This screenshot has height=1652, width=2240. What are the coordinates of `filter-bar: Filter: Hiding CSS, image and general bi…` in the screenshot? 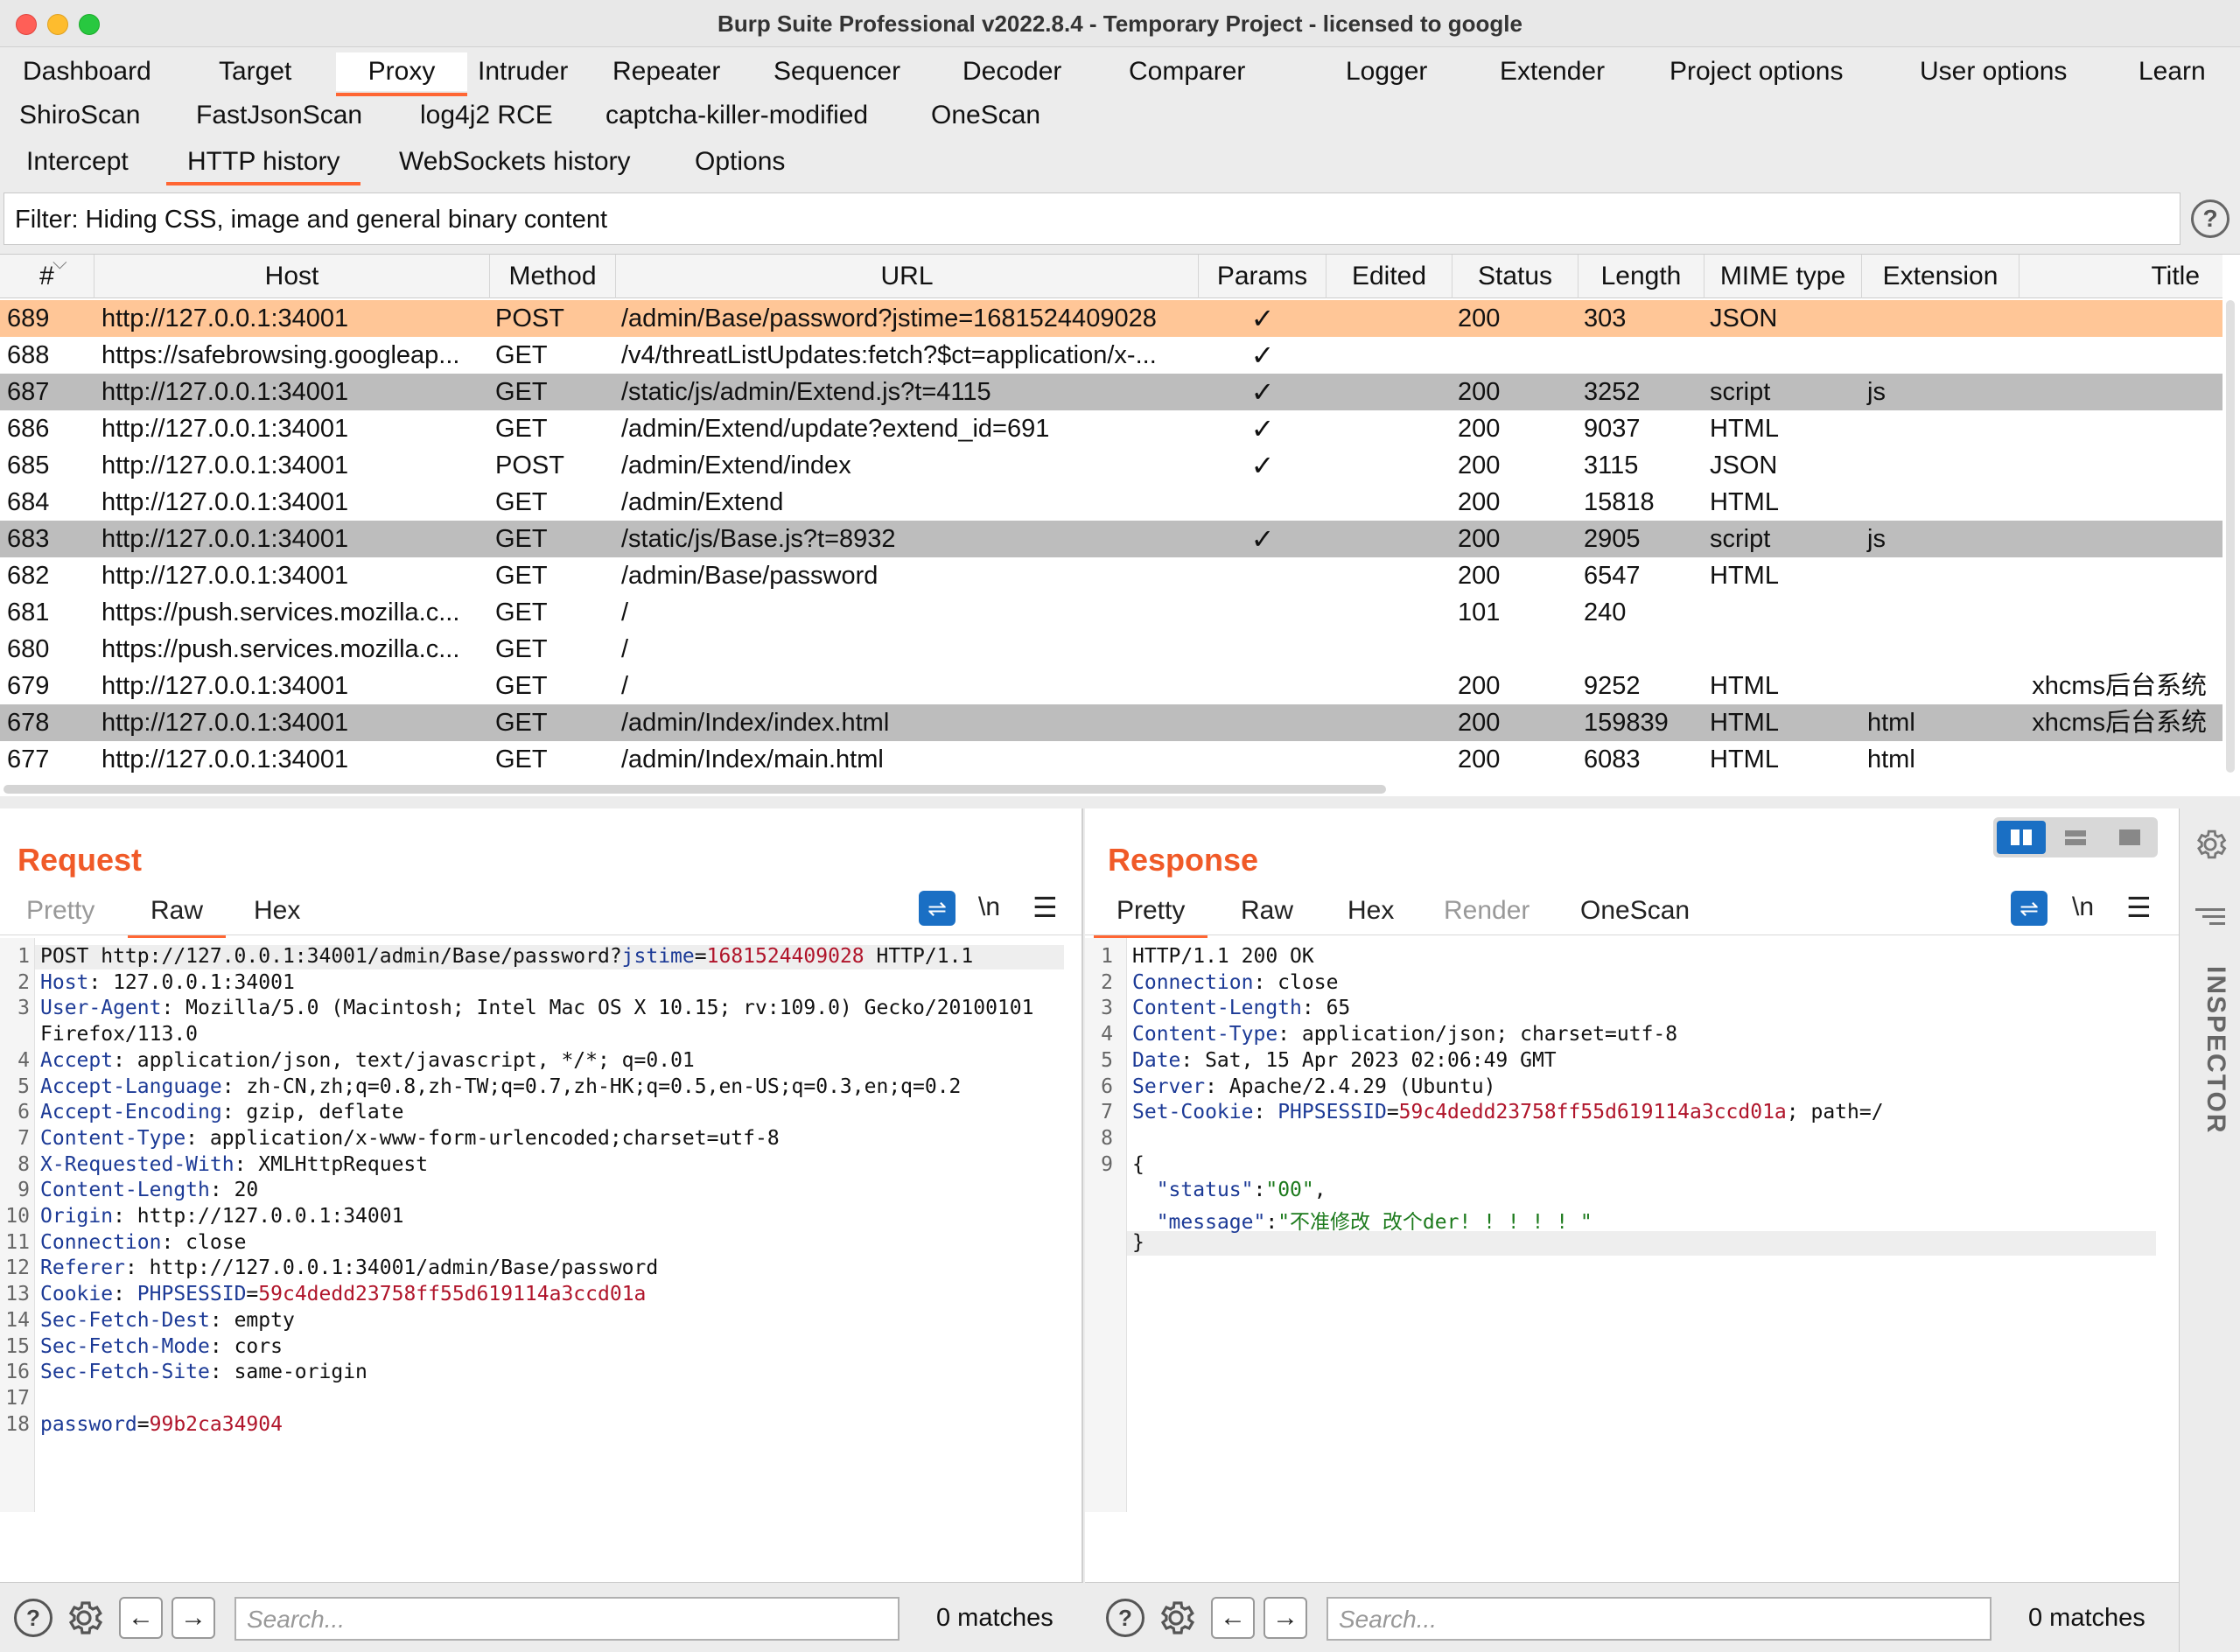 It's located at (1092, 218).